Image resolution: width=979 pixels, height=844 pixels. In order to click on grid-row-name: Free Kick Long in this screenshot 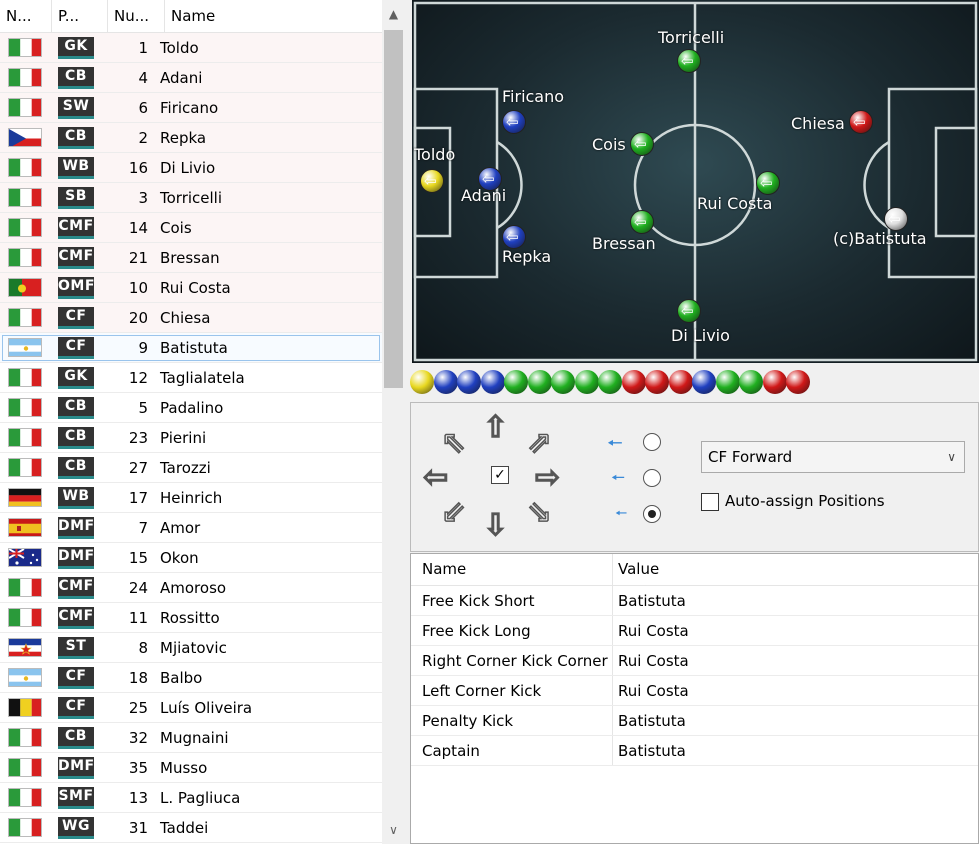, I will do `click(512, 630)`.